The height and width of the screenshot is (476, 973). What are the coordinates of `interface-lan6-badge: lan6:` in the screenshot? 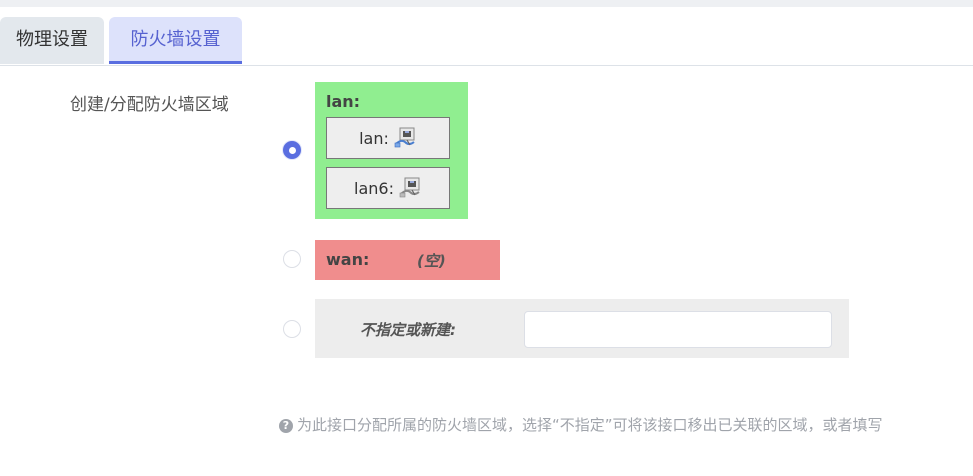 It's located at (388, 188).